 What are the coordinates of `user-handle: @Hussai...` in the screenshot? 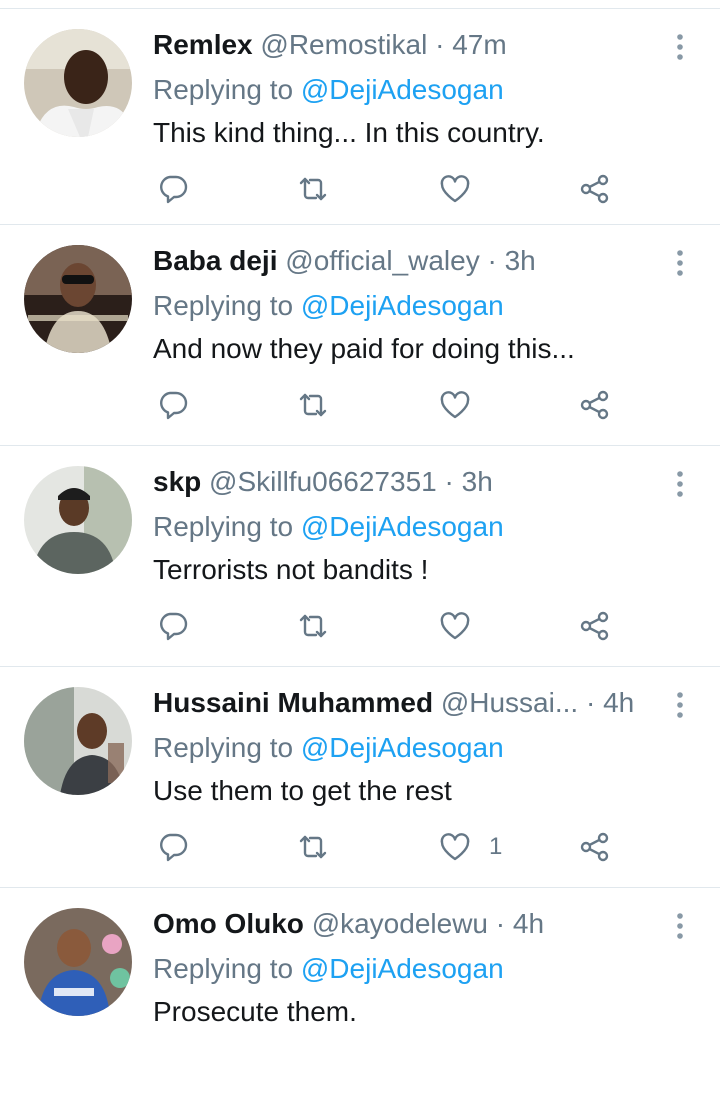 It's located at (509, 702).